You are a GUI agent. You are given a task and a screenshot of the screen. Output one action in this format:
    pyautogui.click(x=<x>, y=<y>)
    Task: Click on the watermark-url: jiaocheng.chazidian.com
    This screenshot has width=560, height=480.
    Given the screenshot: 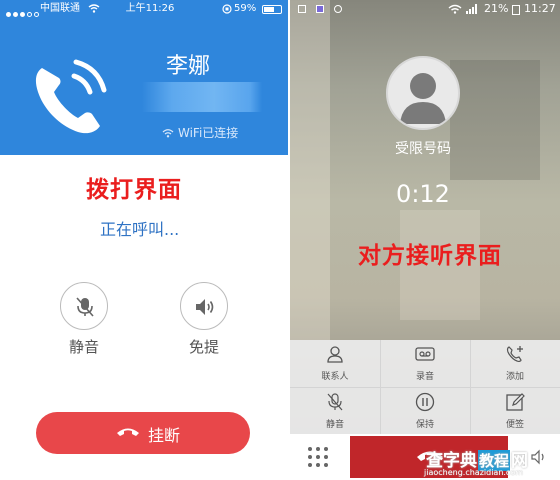 What is the action you would take?
    pyautogui.click(x=474, y=472)
    